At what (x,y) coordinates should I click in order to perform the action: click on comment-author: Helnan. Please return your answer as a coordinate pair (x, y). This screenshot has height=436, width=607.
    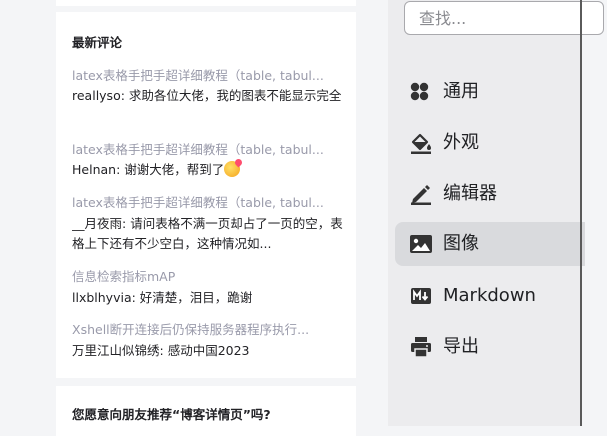
    Looking at the image, I should click on (94, 169).